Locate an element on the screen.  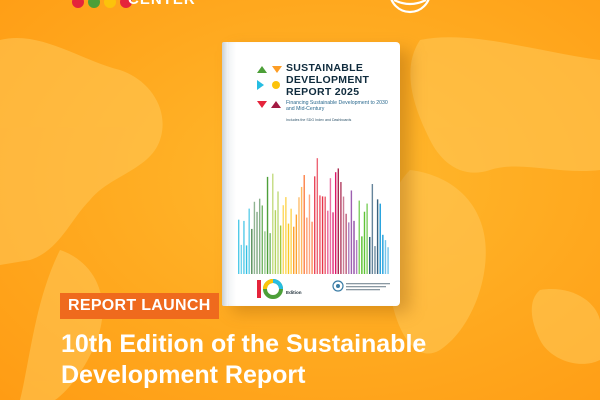
headline-line-1: 10th Edition of the Sustainable is located at coordinates (244, 344).